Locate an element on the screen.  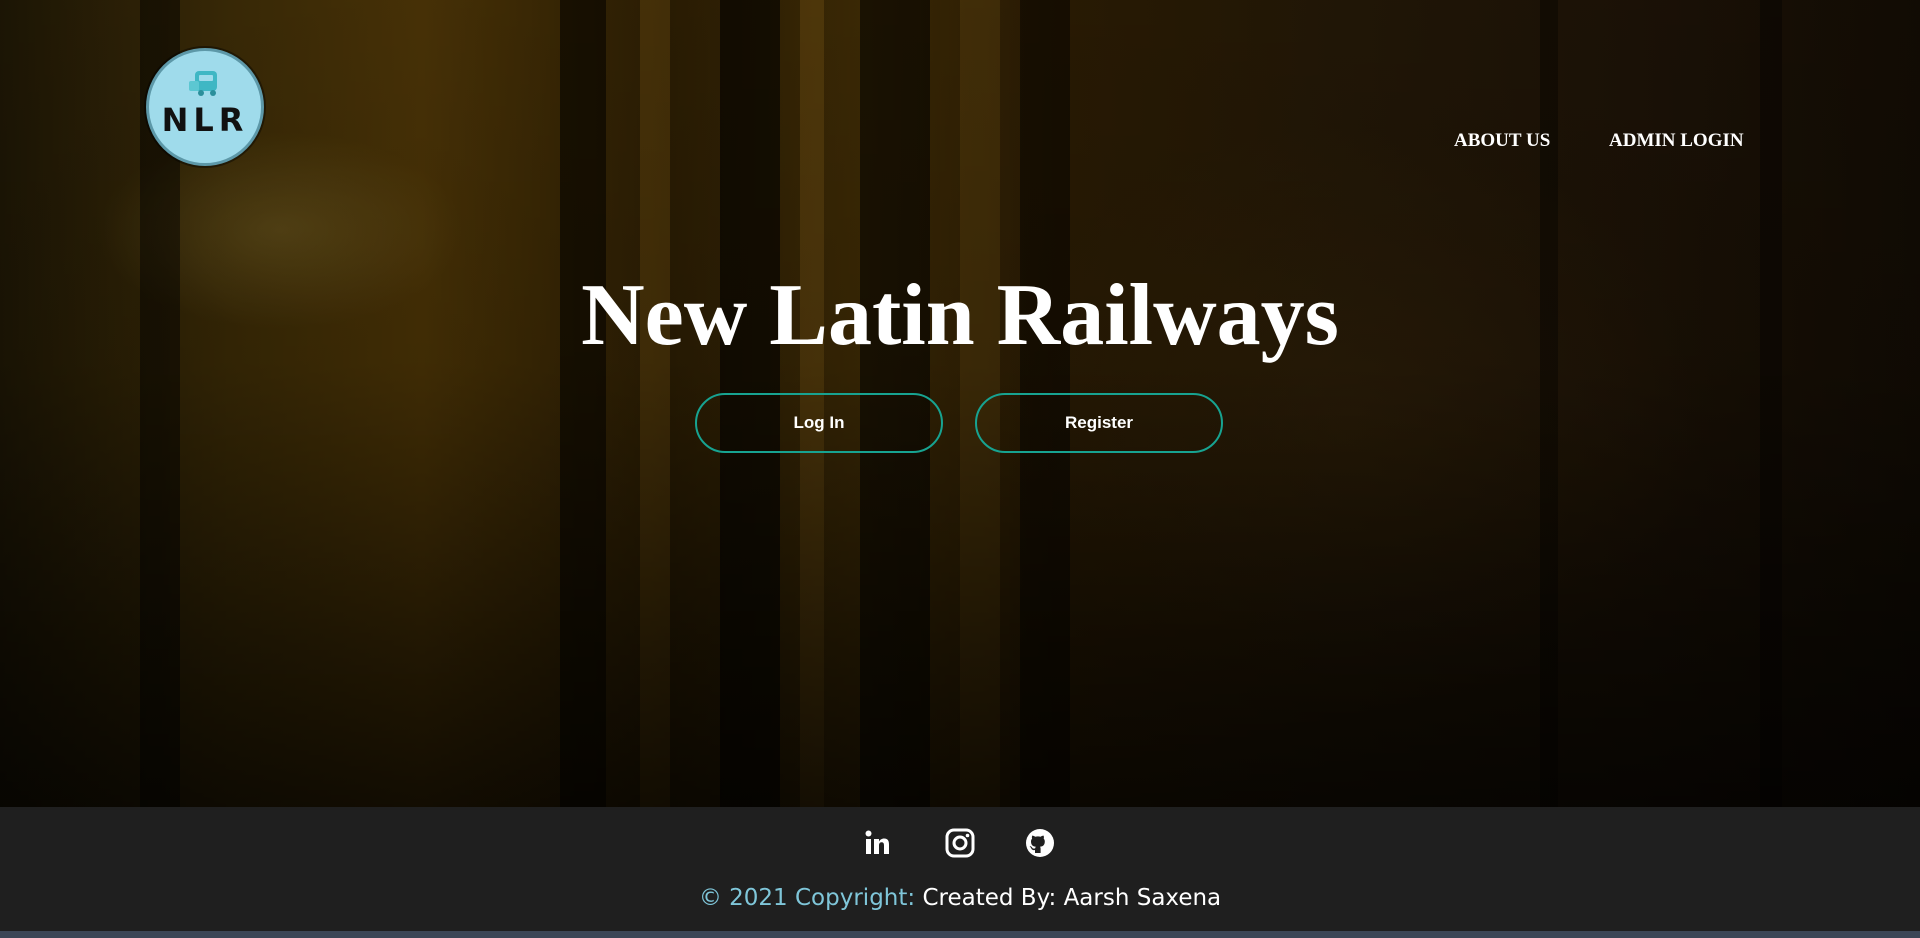
github-link is located at coordinates (1040, 843).